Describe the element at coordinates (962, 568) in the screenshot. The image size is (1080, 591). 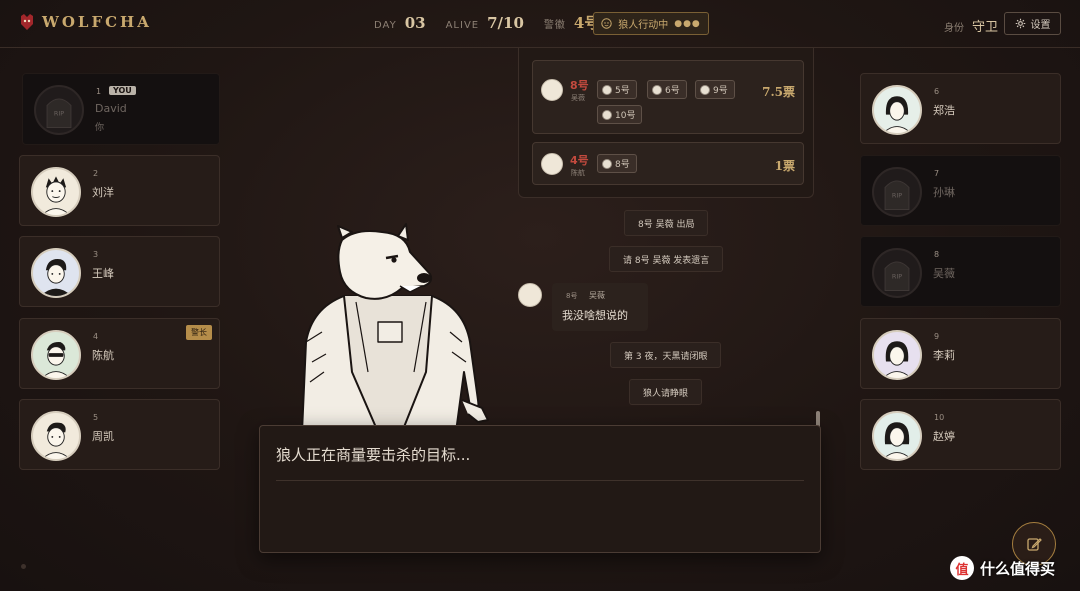
I see `watermark-logo: 值` at that location.